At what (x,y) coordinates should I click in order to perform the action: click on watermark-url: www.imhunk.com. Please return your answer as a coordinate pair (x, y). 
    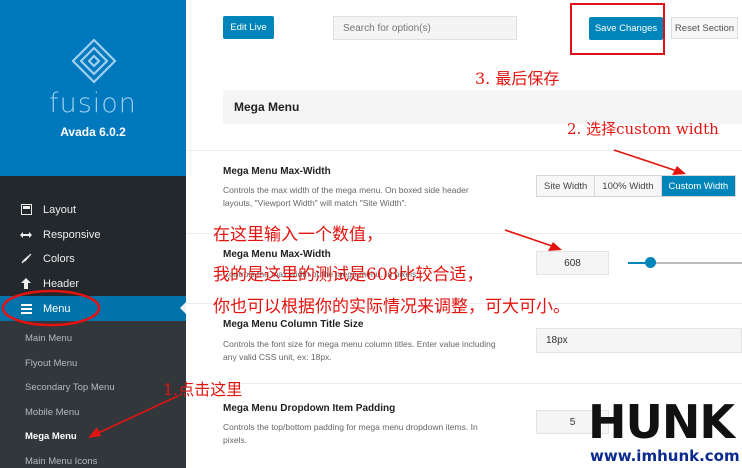
    Looking at the image, I should click on (665, 456).